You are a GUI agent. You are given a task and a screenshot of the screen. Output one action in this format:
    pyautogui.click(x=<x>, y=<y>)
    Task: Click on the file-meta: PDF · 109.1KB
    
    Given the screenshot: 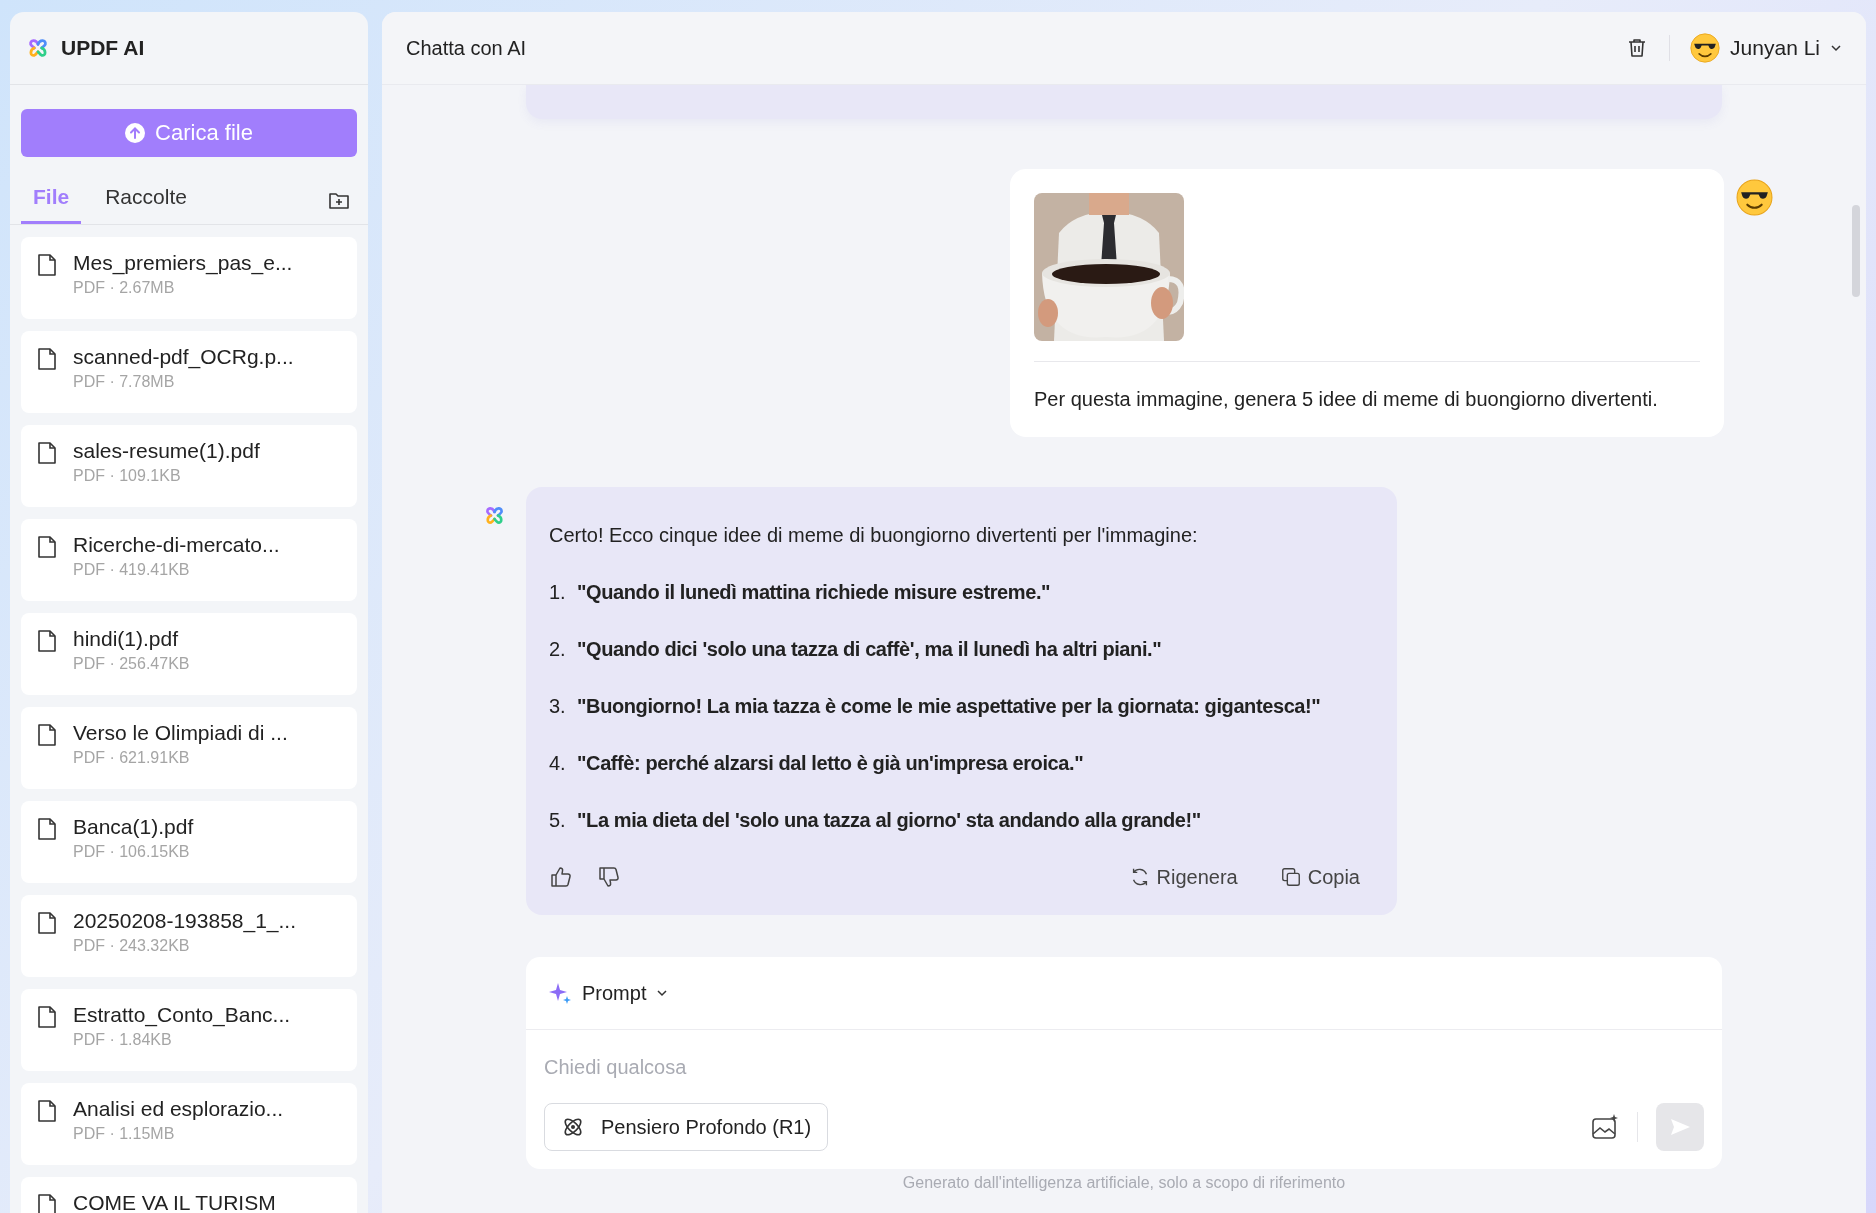 What is the action you would take?
    pyautogui.click(x=127, y=476)
    